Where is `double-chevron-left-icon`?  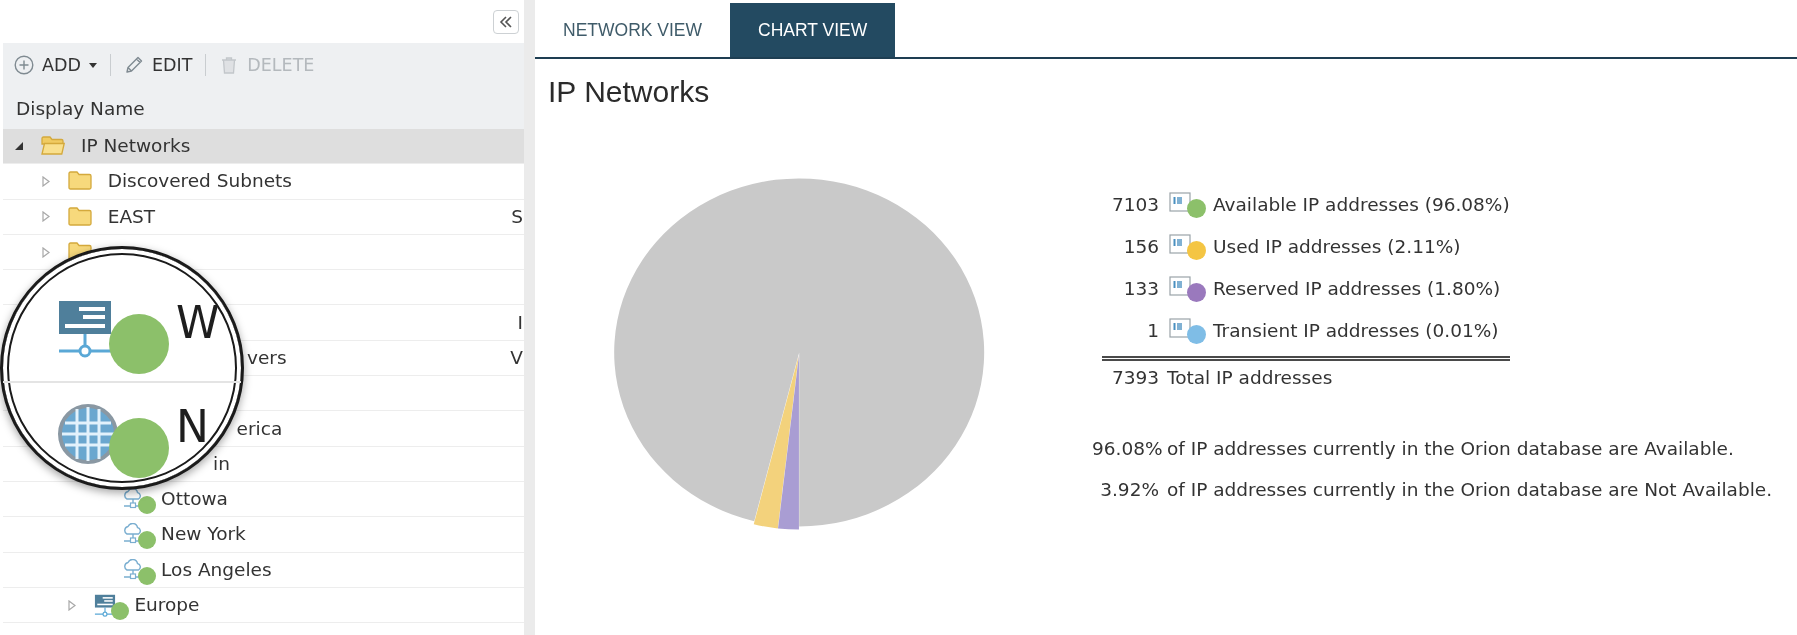 double-chevron-left-icon is located at coordinates (506, 22).